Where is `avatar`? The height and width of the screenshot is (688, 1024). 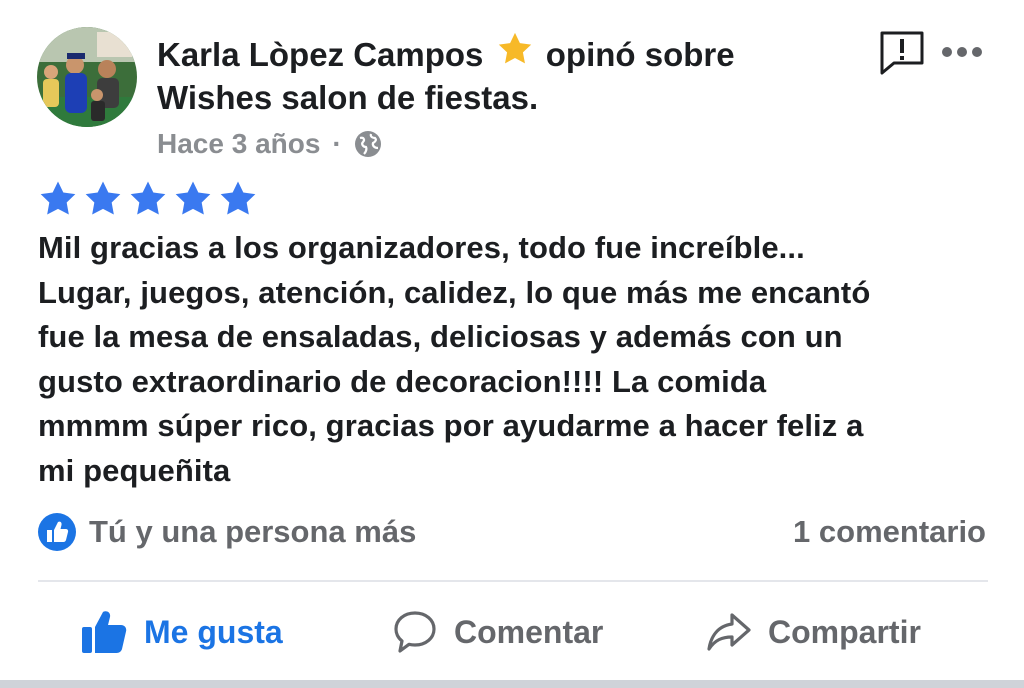
avatar is located at coordinates (87, 77).